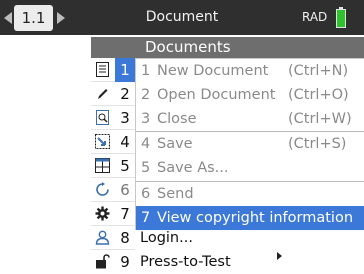 The width and height of the screenshot is (364, 274). What do you see at coordinates (216, 95) in the screenshot?
I see `menu-item-label: Open Document` at bounding box center [216, 95].